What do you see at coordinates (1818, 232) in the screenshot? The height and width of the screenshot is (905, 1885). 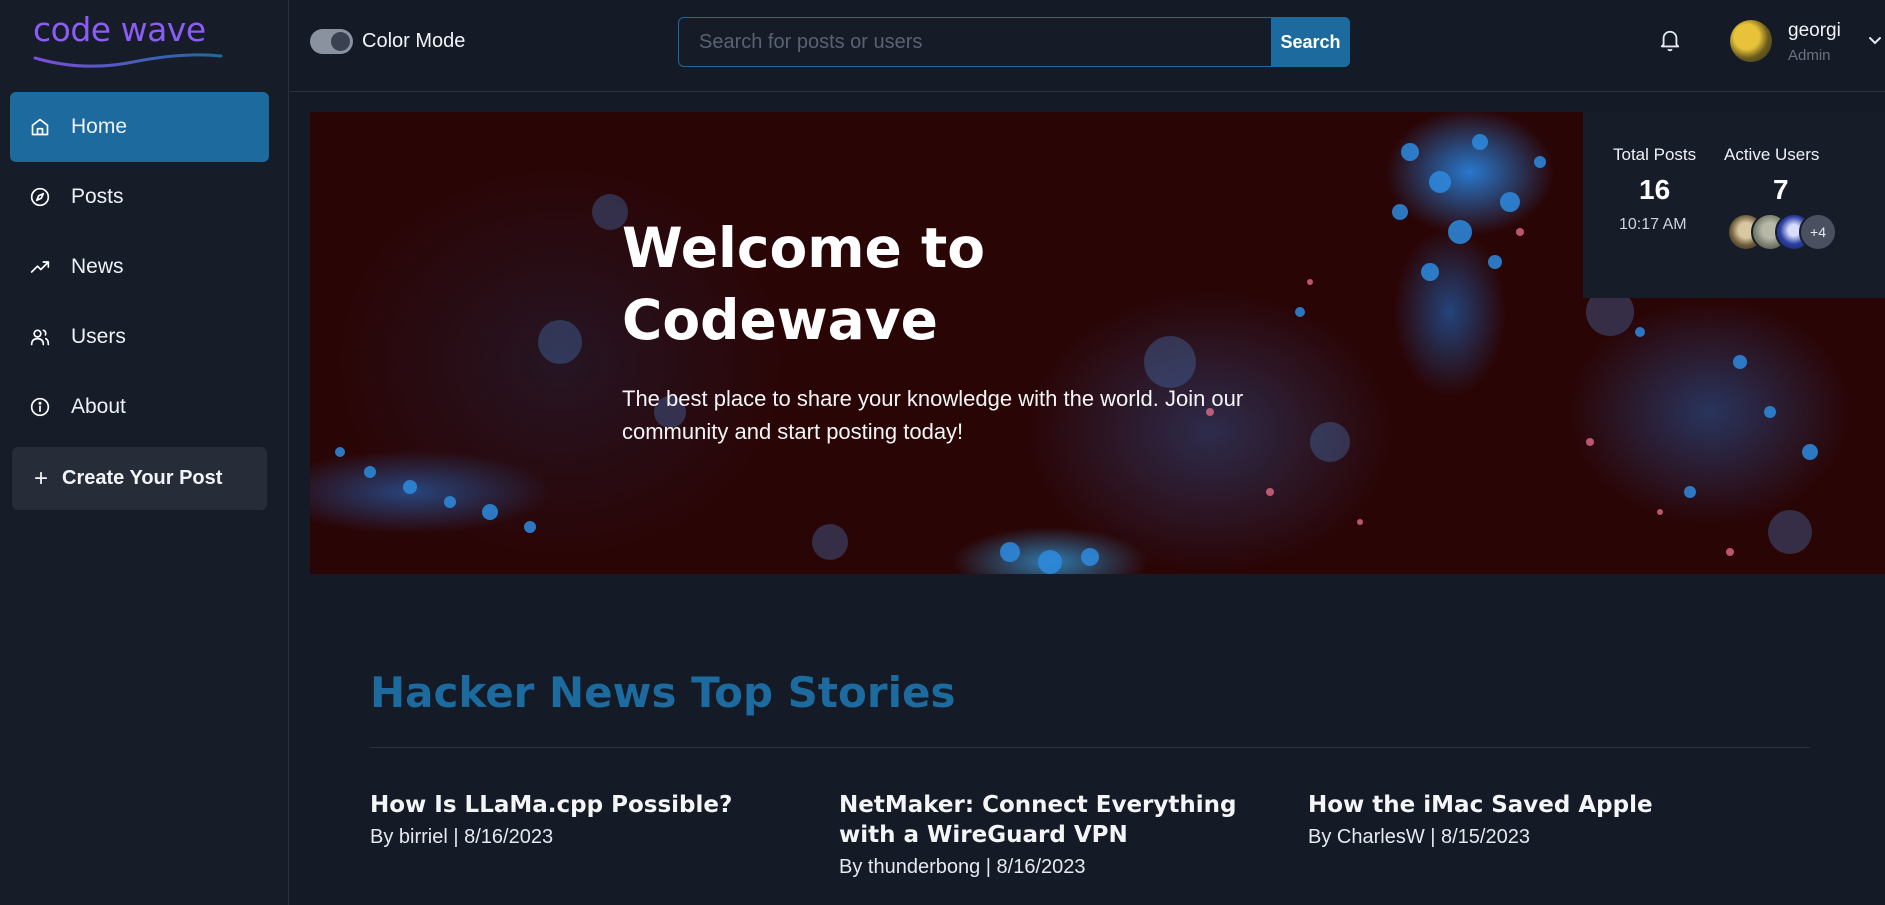 I see `more-users-badge: +4` at bounding box center [1818, 232].